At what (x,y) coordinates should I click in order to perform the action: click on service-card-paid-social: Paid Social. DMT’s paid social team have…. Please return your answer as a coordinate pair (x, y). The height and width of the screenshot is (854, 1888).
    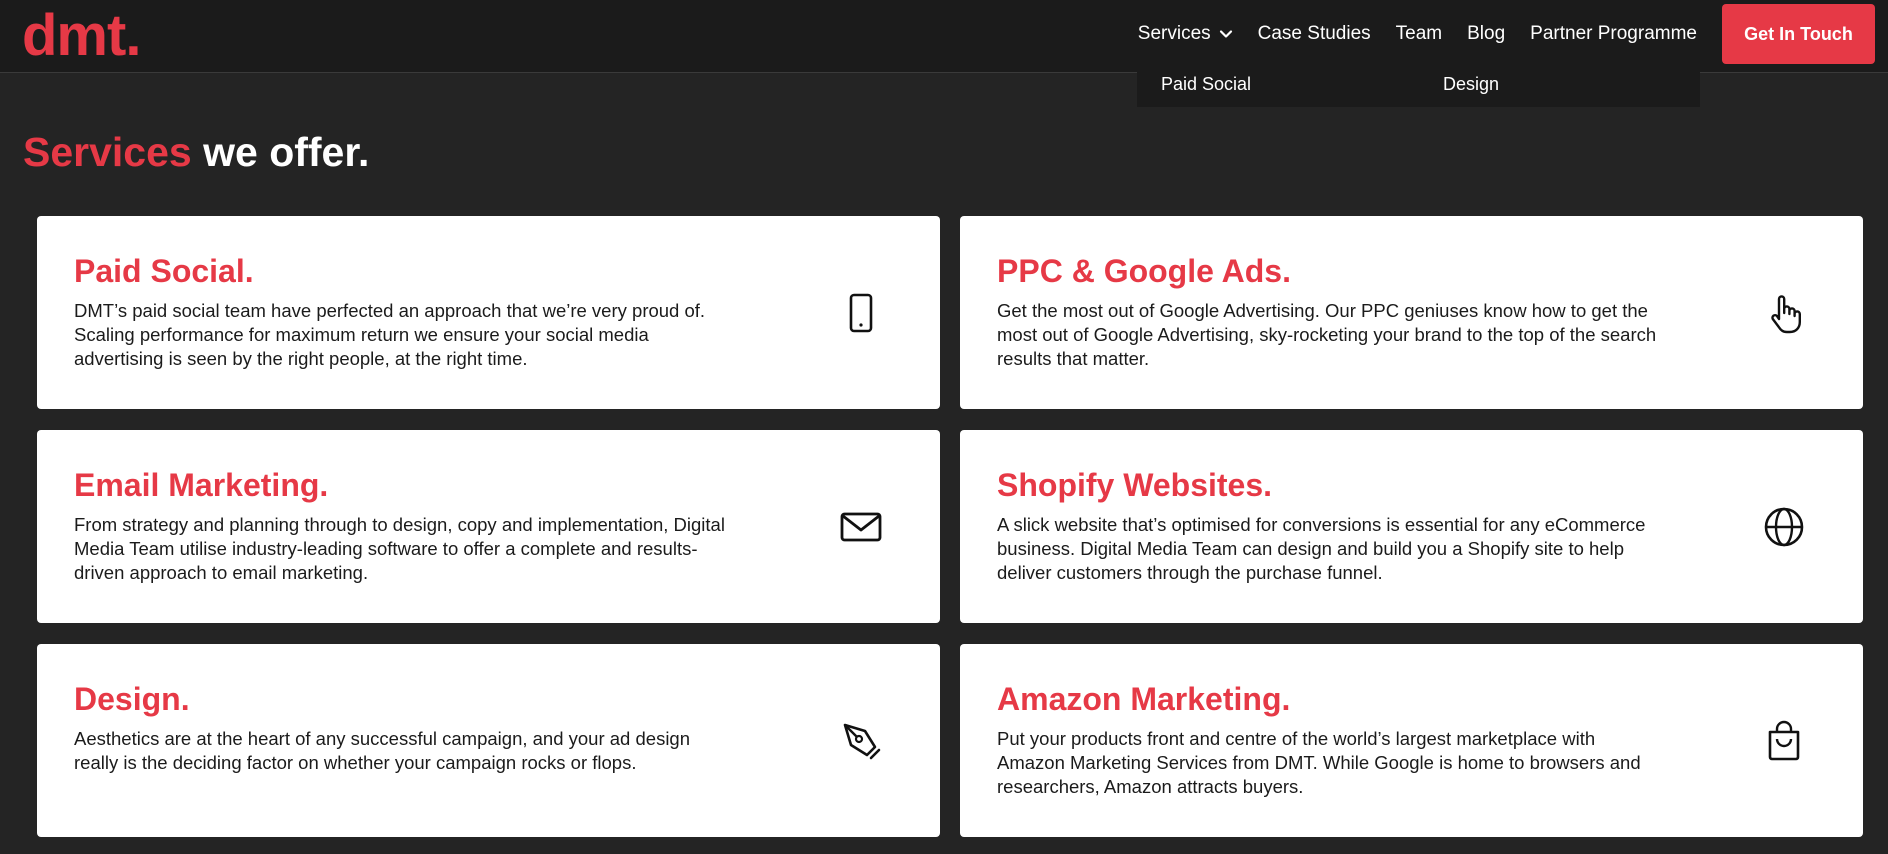
    Looking at the image, I should click on (488, 312).